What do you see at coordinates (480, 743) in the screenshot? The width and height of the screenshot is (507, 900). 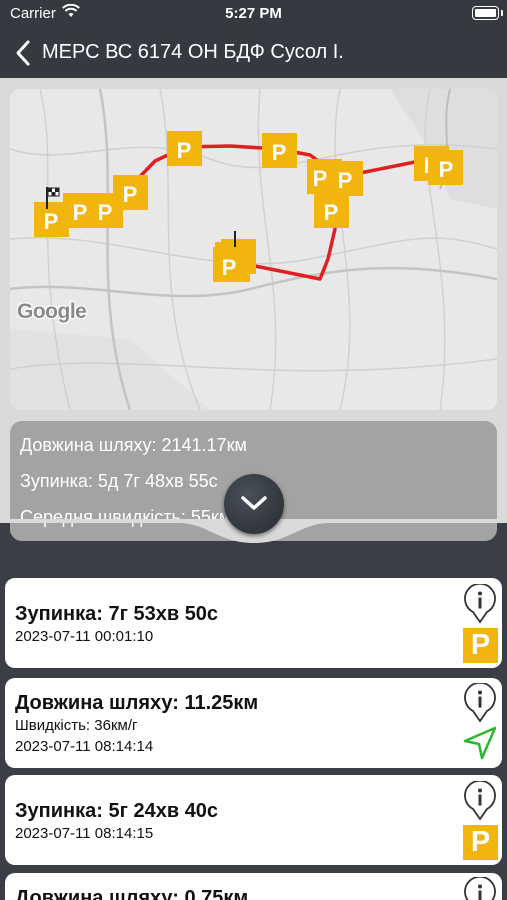 I see `navigation-arrow-icon` at bounding box center [480, 743].